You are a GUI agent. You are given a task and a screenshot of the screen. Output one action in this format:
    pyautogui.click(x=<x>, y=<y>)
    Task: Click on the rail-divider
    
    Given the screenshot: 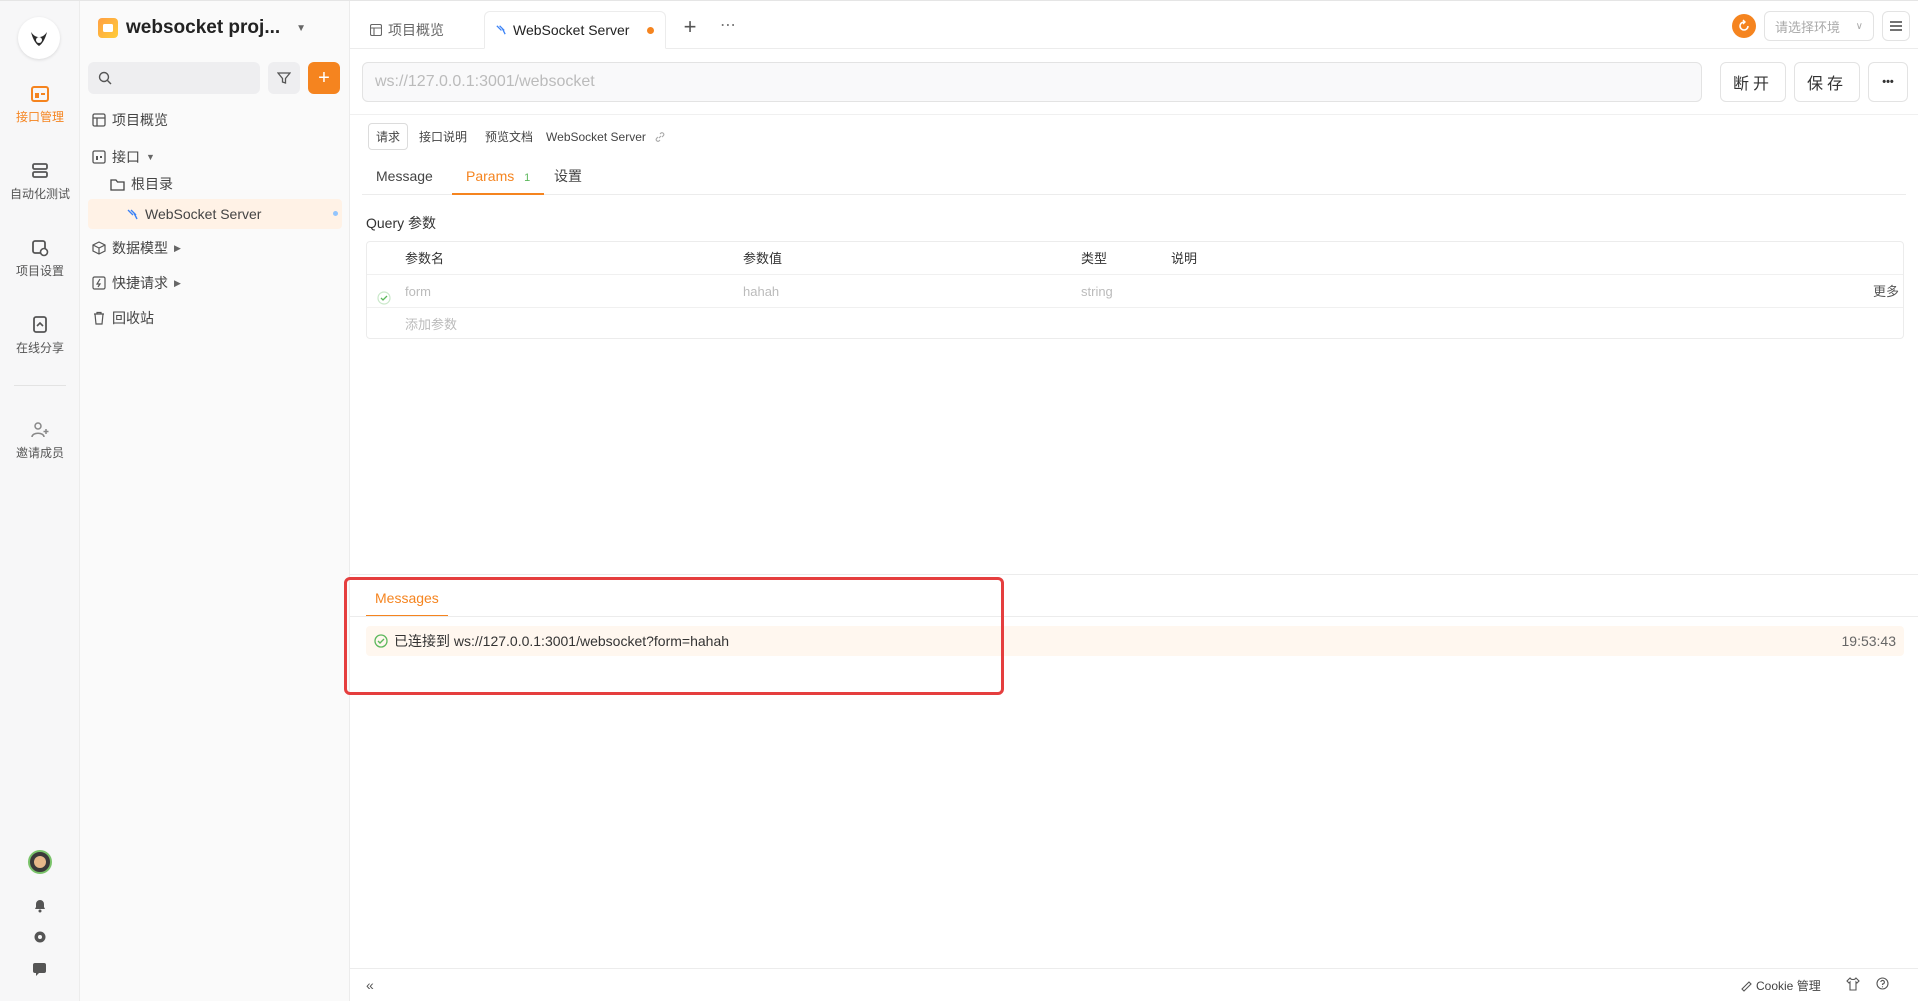 What is the action you would take?
    pyautogui.click(x=40, y=385)
    